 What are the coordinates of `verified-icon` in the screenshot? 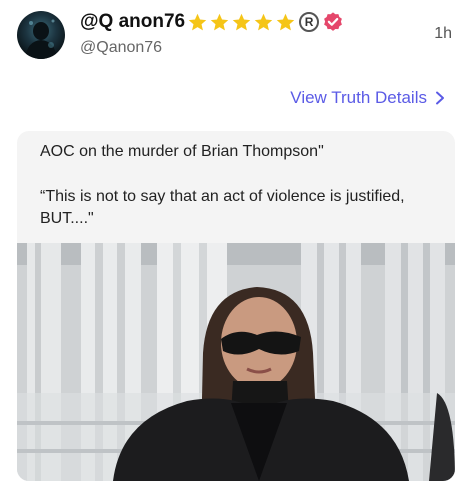 It's located at (333, 21).